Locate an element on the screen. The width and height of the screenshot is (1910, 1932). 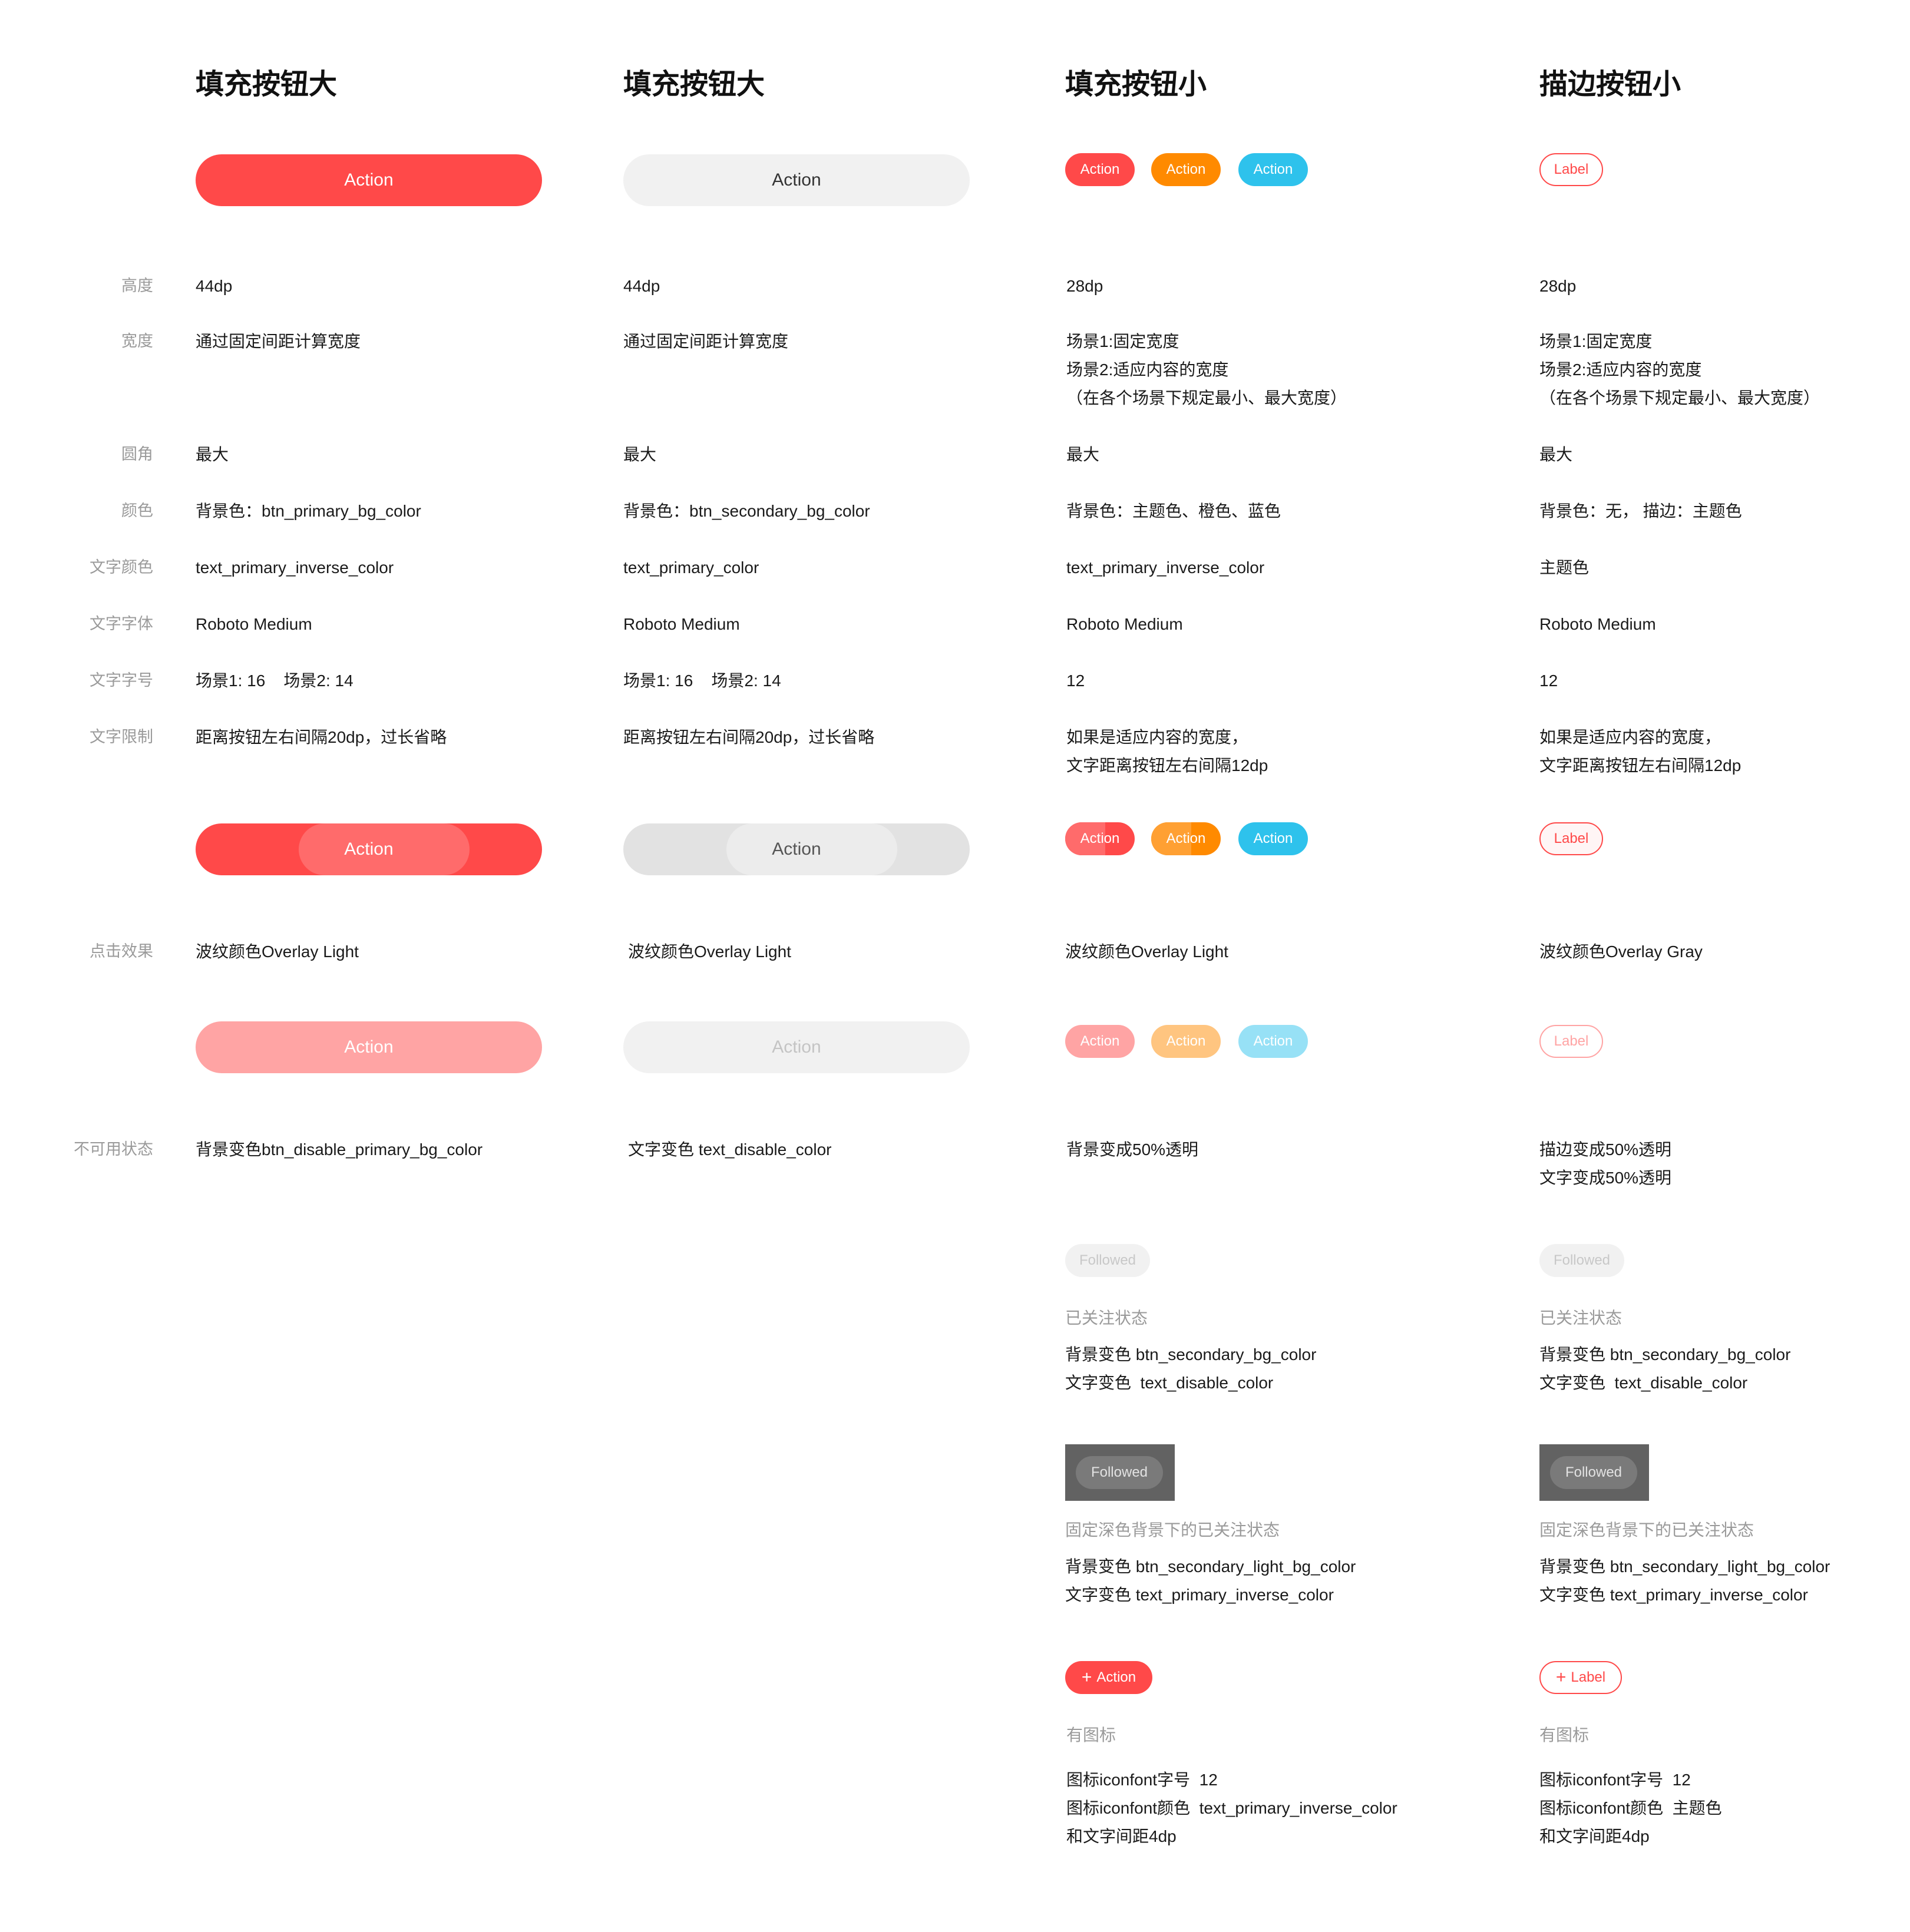
col3-icon-2: 图标iconfont颜色 text_primary_inverse_color is located at coordinates (1232, 1808).